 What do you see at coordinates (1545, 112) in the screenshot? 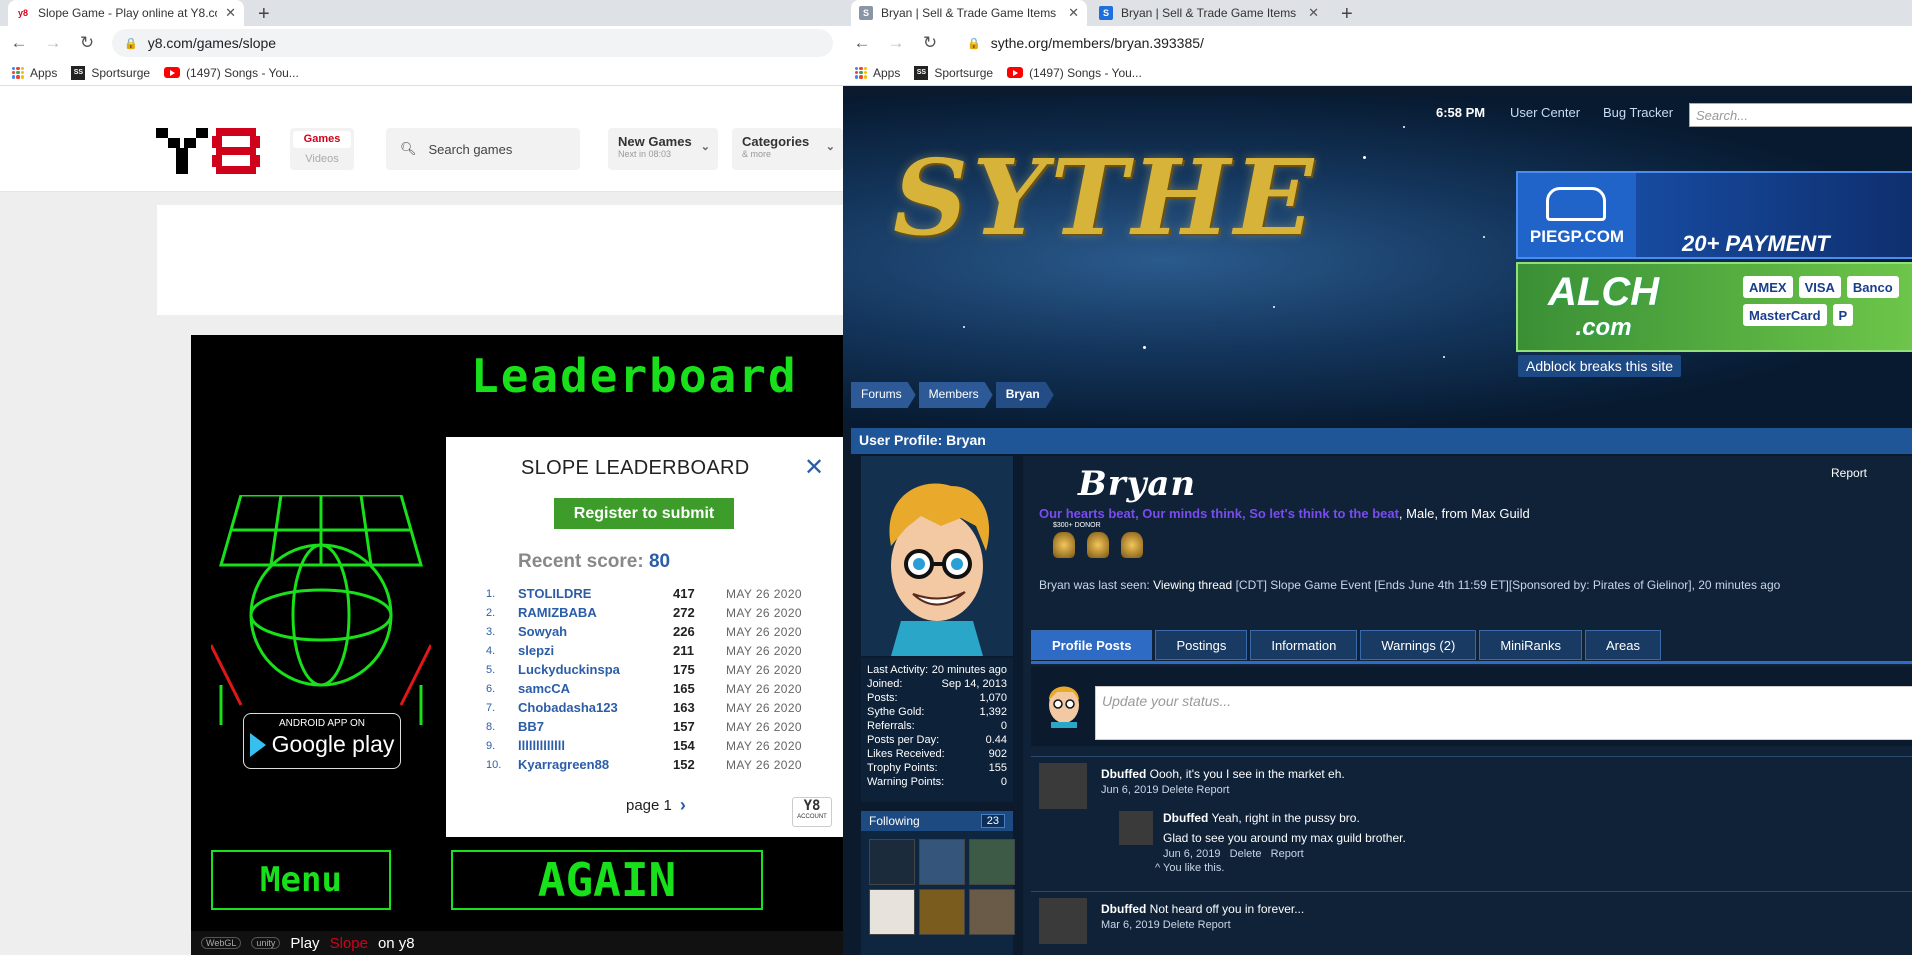
I see `user-center-link: User Center` at bounding box center [1545, 112].